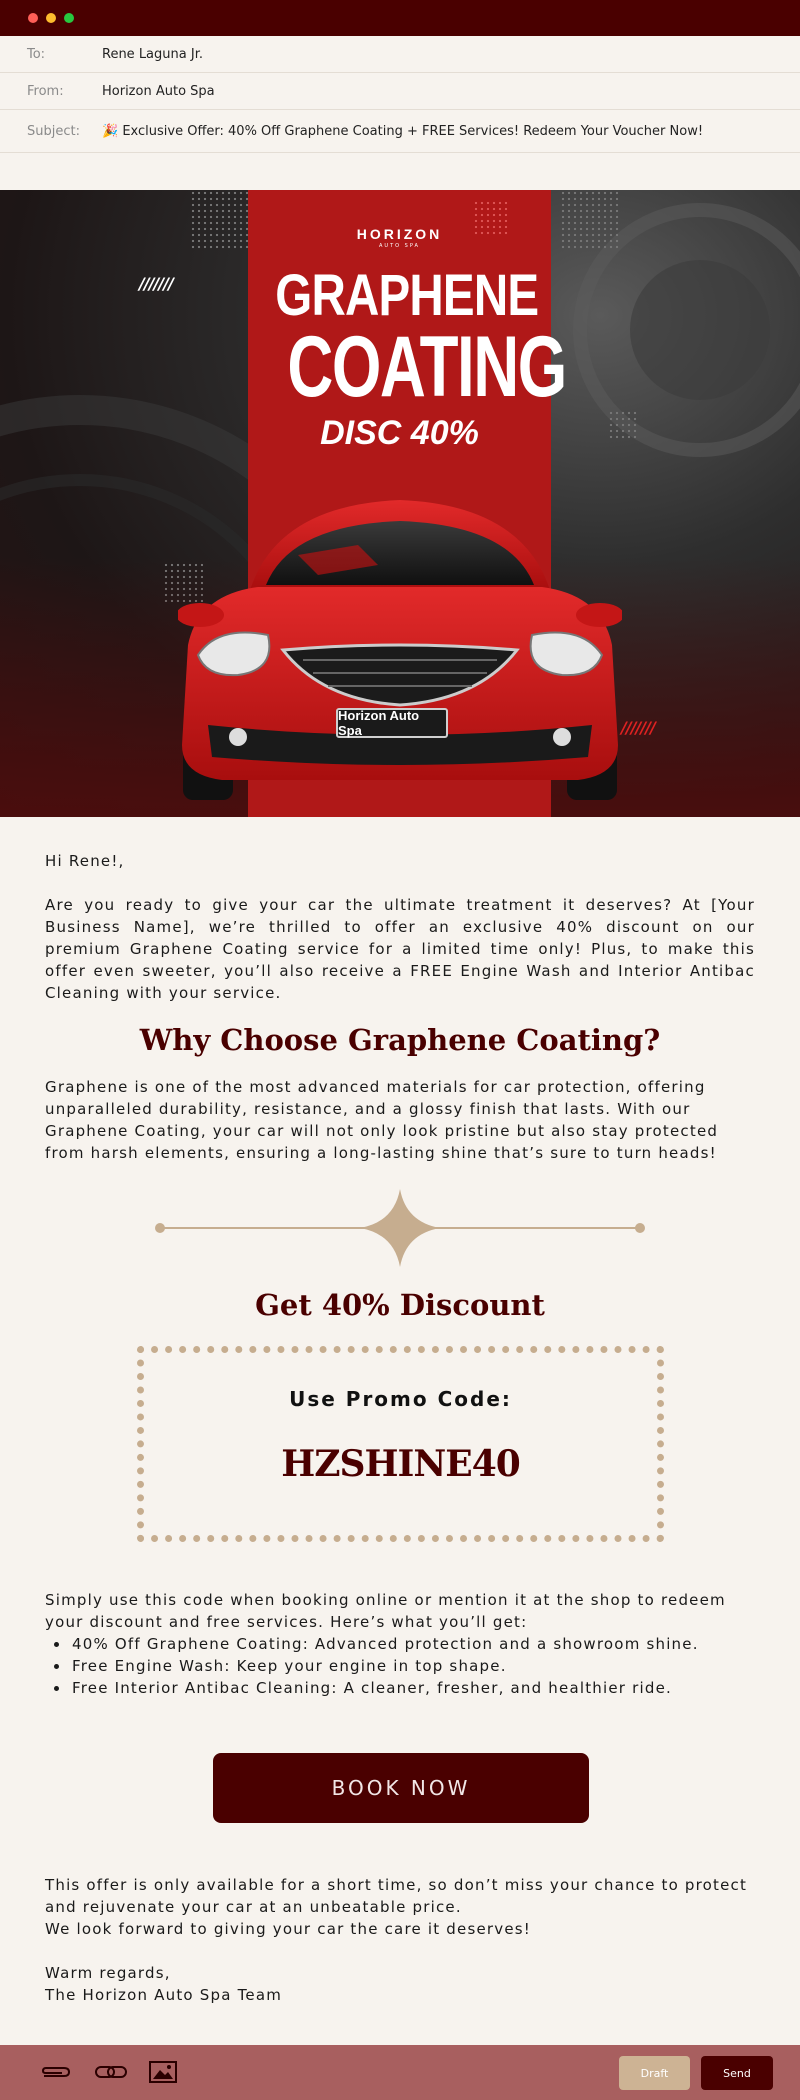 The width and height of the screenshot is (800, 2100). I want to click on to-row: To: Rene Laguna Jr., so click(400, 54).